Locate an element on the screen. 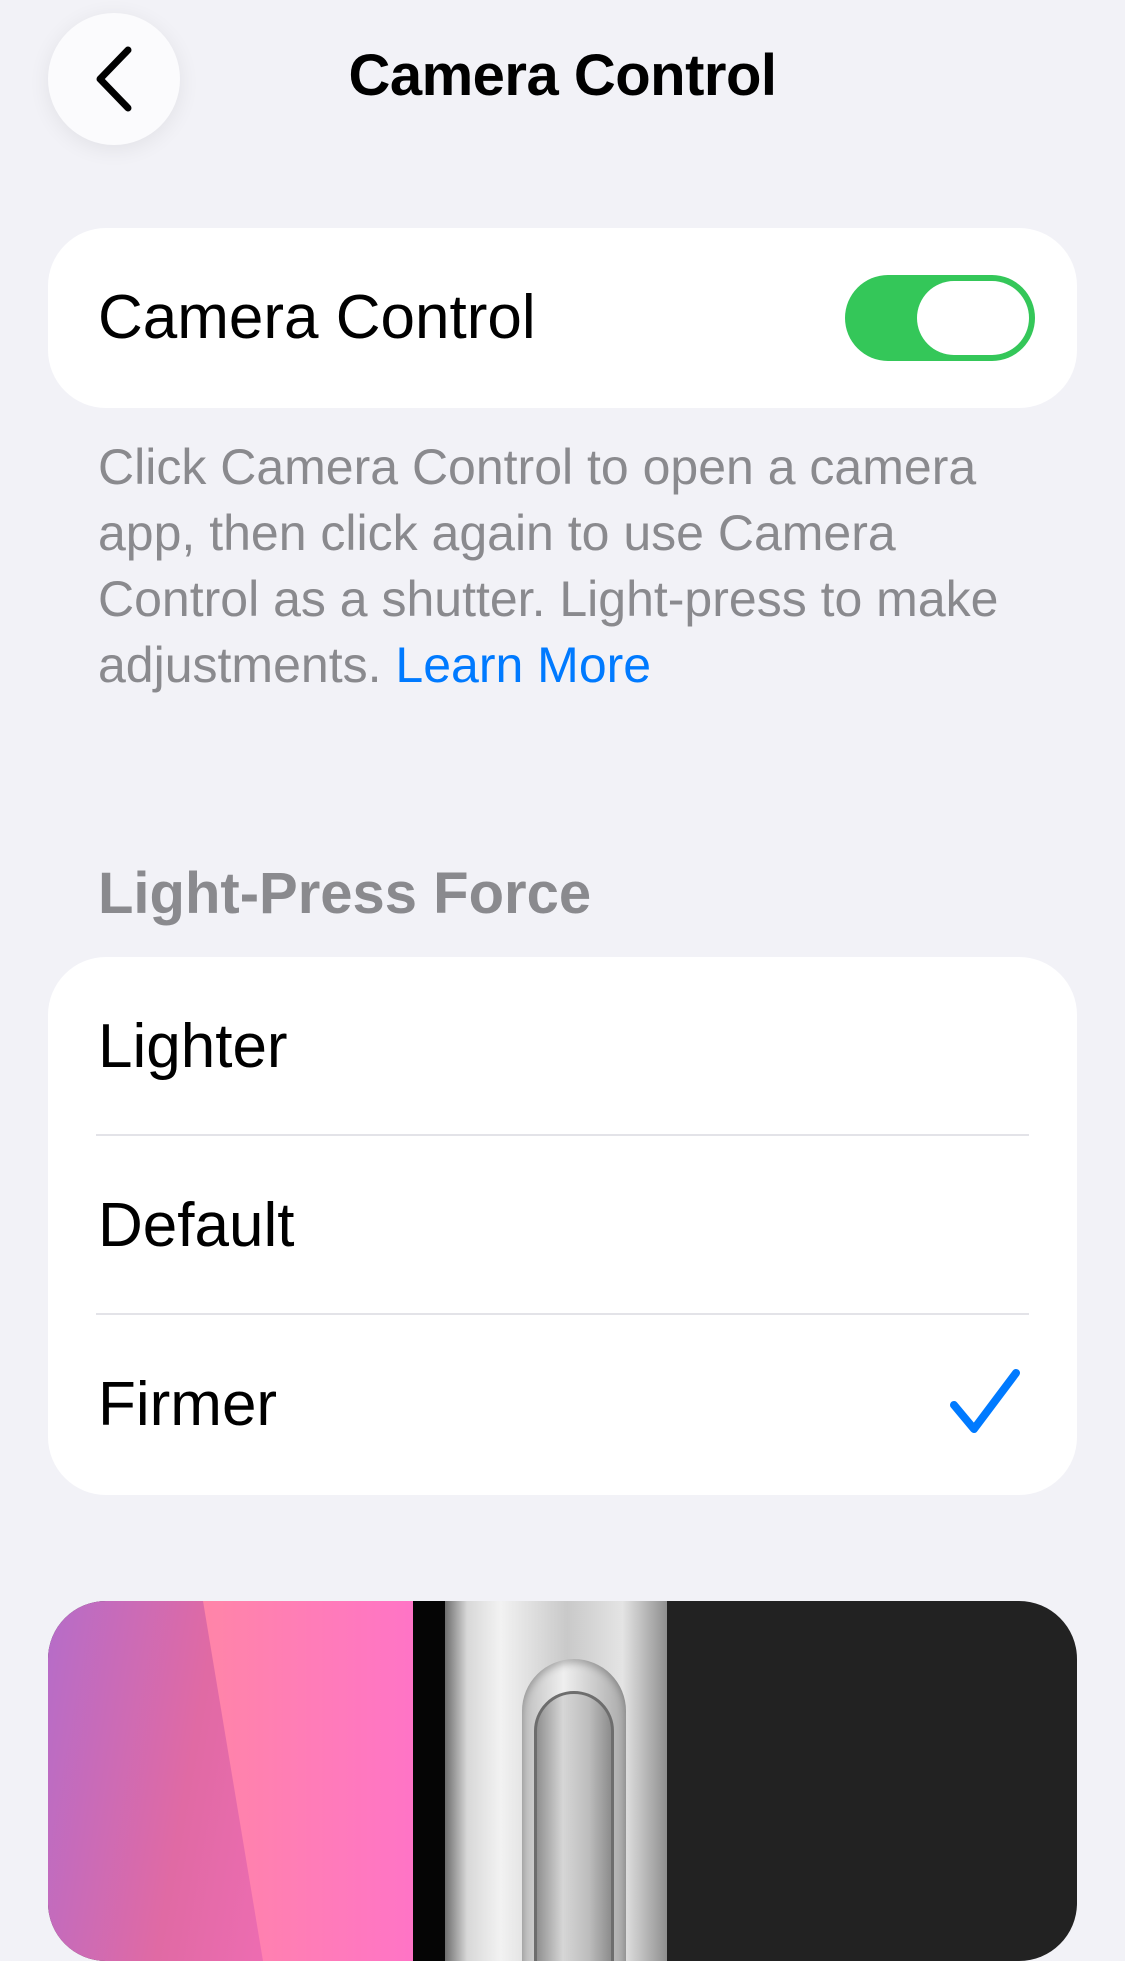 The height and width of the screenshot is (1961, 1125). option-label: Firmer is located at coordinates (188, 1404).